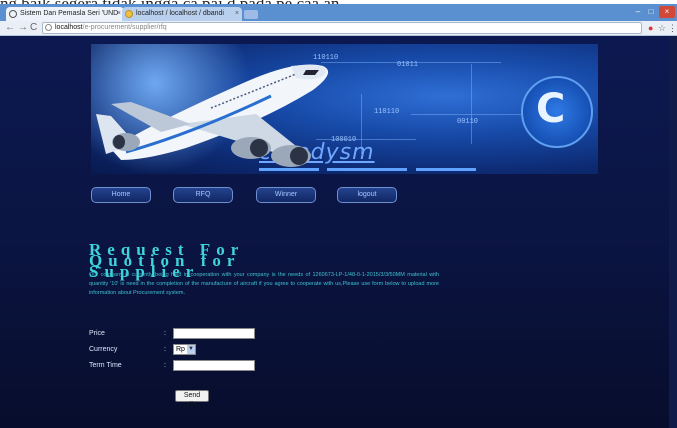 This screenshot has width=677, height=428. I want to click on minimize-icon: –, so click(638, 12).